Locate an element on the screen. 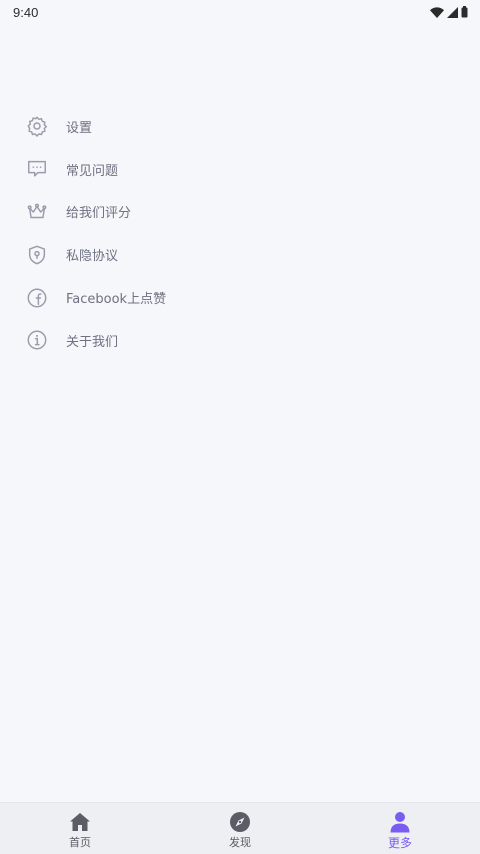 This screenshot has width=480, height=854. menu-label: 设置 is located at coordinates (79, 128).